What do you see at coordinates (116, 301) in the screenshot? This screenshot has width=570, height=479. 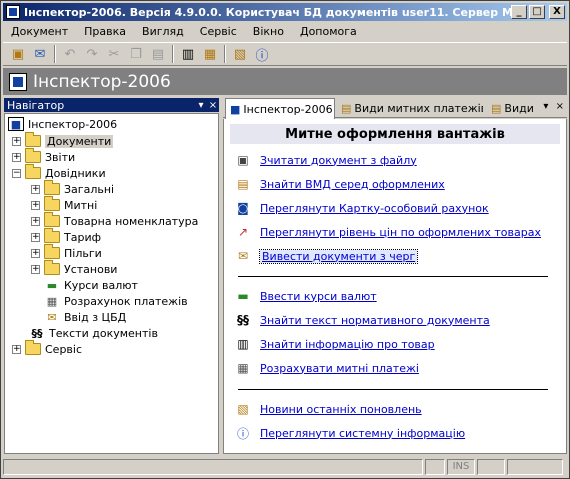 I see `tree-item-payment-calc: ▦ Розрахунок платежів` at bounding box center [116, 301].